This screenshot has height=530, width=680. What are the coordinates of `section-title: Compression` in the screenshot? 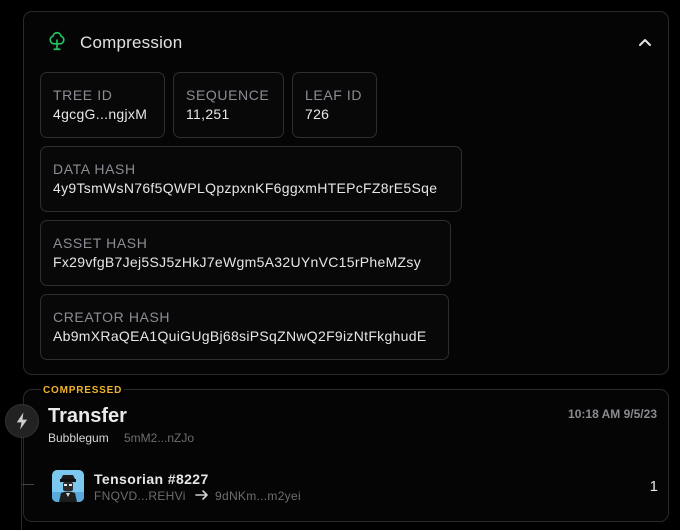 It's located at (131, 42).